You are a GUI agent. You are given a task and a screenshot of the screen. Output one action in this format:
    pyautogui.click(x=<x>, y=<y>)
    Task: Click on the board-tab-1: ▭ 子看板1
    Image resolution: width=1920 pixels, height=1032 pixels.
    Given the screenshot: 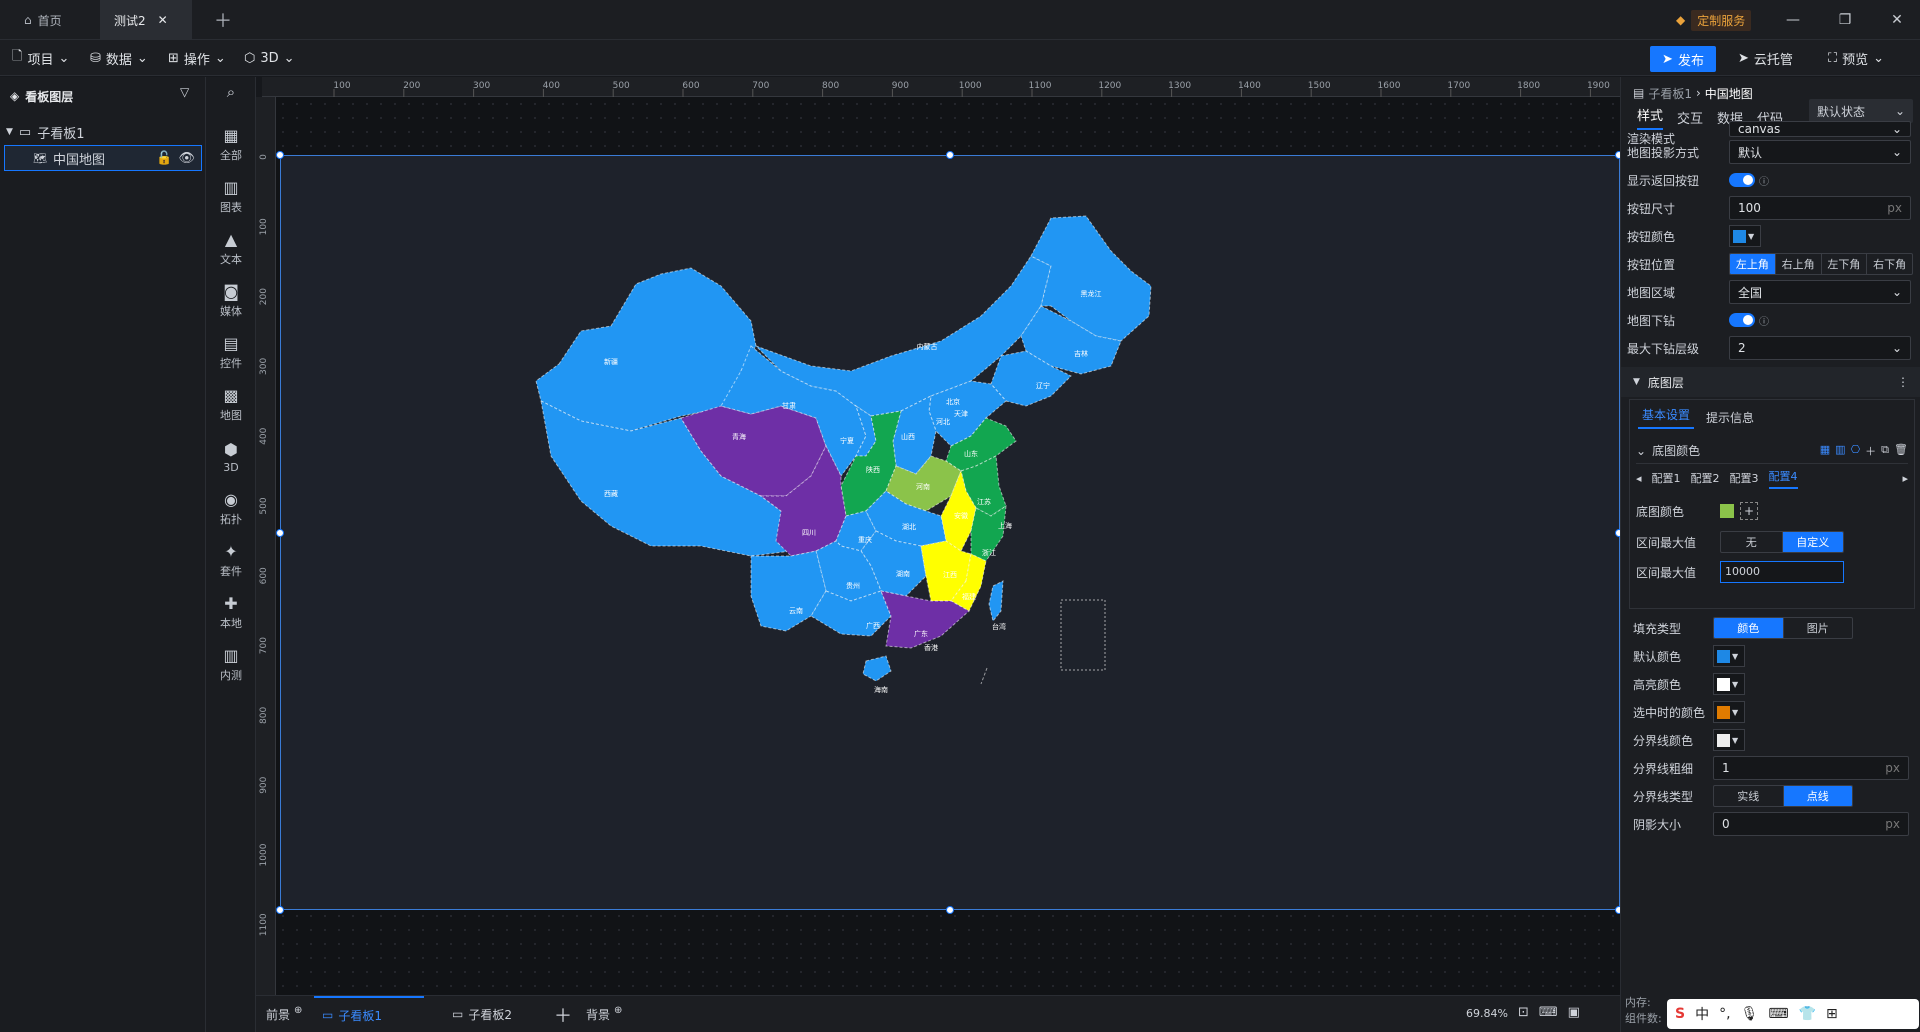 What is the action you would take?
    pyautogui.click(x=369, y=1014)
    